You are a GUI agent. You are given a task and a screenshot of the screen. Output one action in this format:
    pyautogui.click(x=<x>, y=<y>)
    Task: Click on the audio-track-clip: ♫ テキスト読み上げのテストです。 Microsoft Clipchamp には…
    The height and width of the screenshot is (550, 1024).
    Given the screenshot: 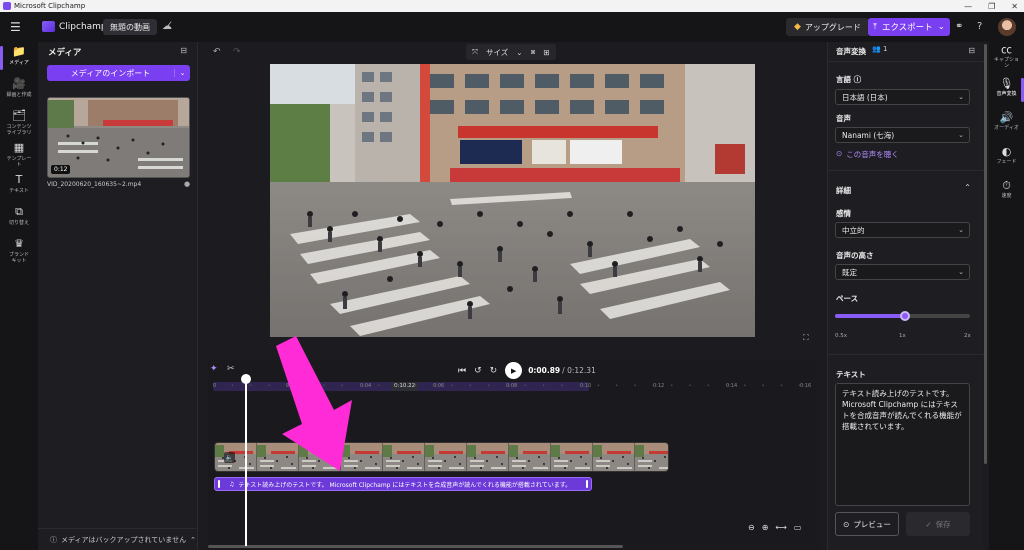 What is the action you would take?
    pyautogui.click(x=403, y=484)
    